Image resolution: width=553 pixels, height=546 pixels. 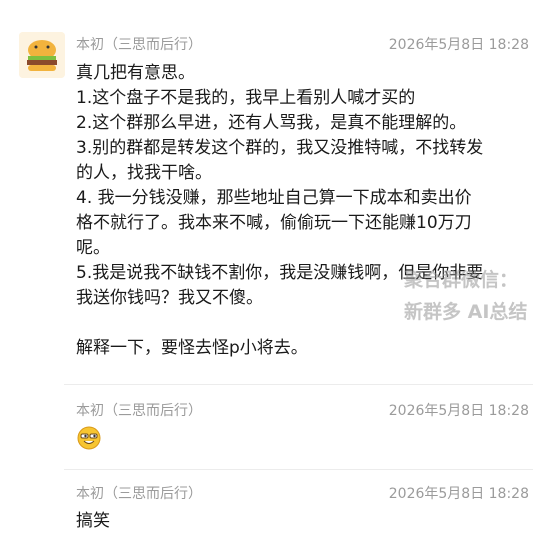 I want to click on burger-avatar-icon, so click(x=42, y=55).